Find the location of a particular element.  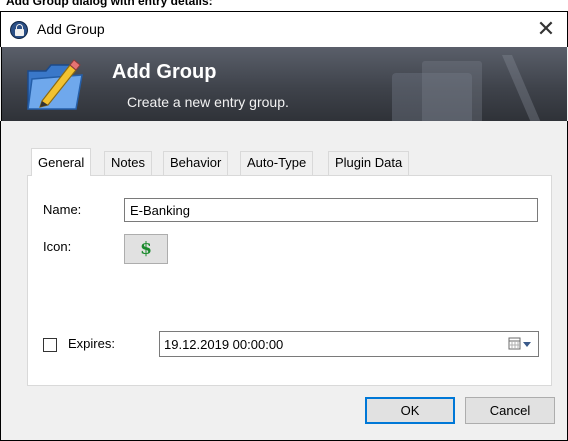

top-caption: Add Group dialog with entry details: is located at coordinates (109, 4).